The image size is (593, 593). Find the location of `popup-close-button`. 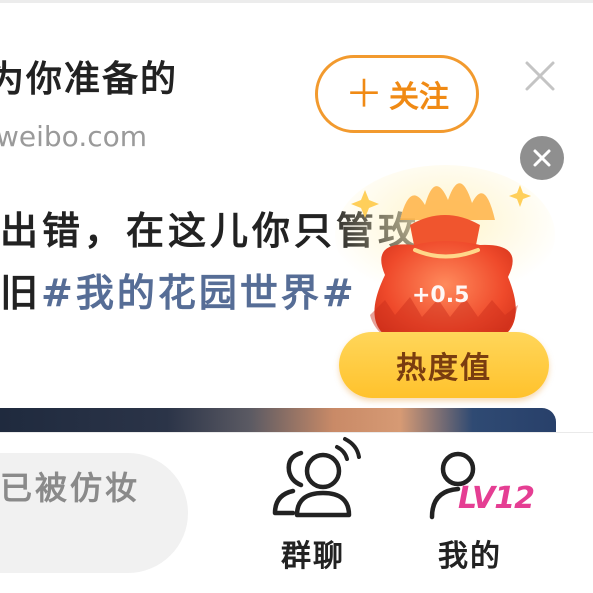

popup-close-button is located at coordinates (542, 158).